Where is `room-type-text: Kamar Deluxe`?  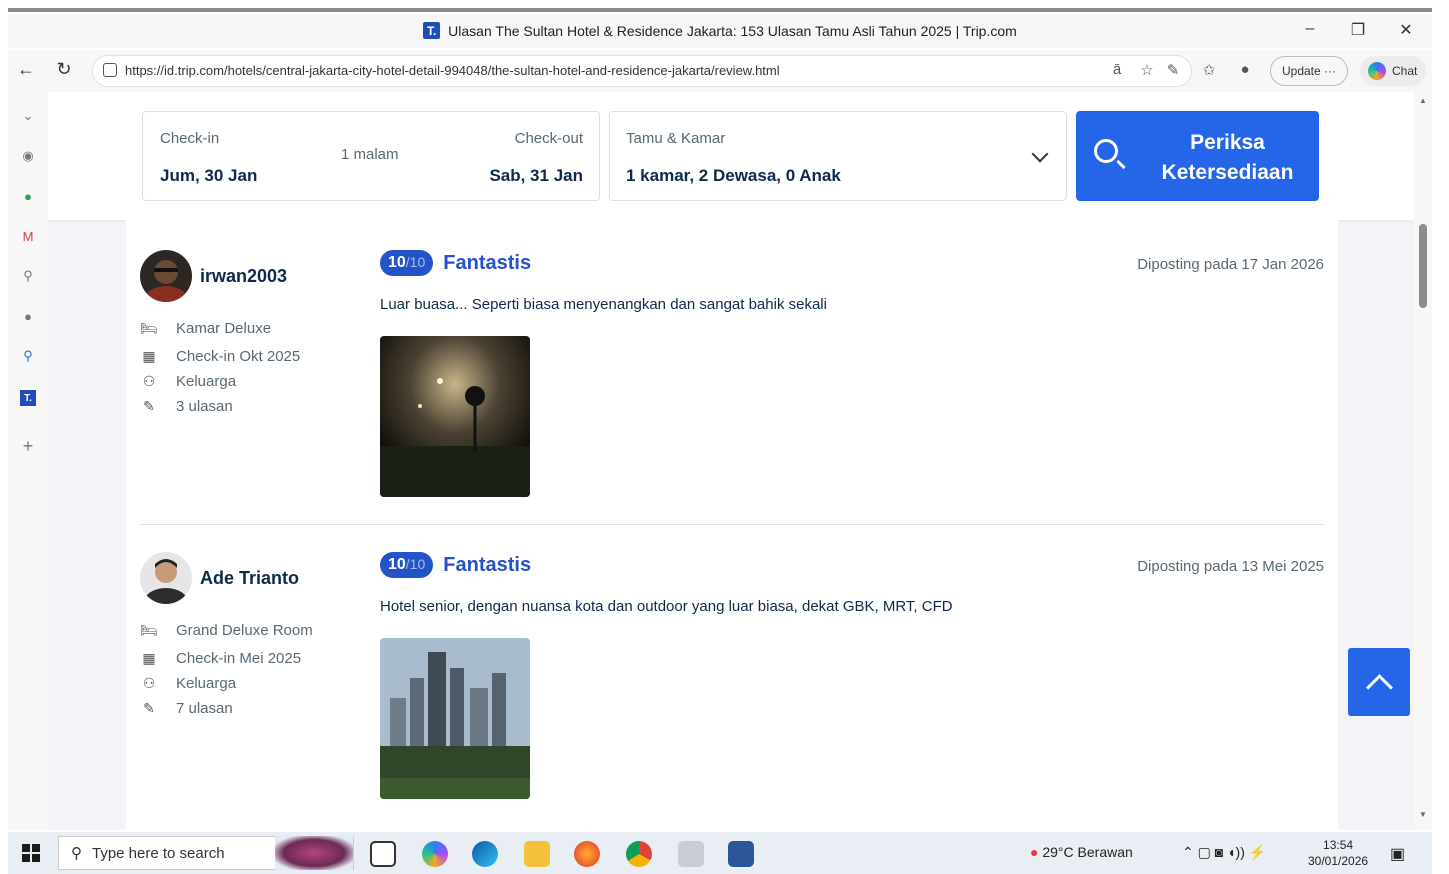
room-type-text: Kamar Deluxe is located at coordinates (224, 328).